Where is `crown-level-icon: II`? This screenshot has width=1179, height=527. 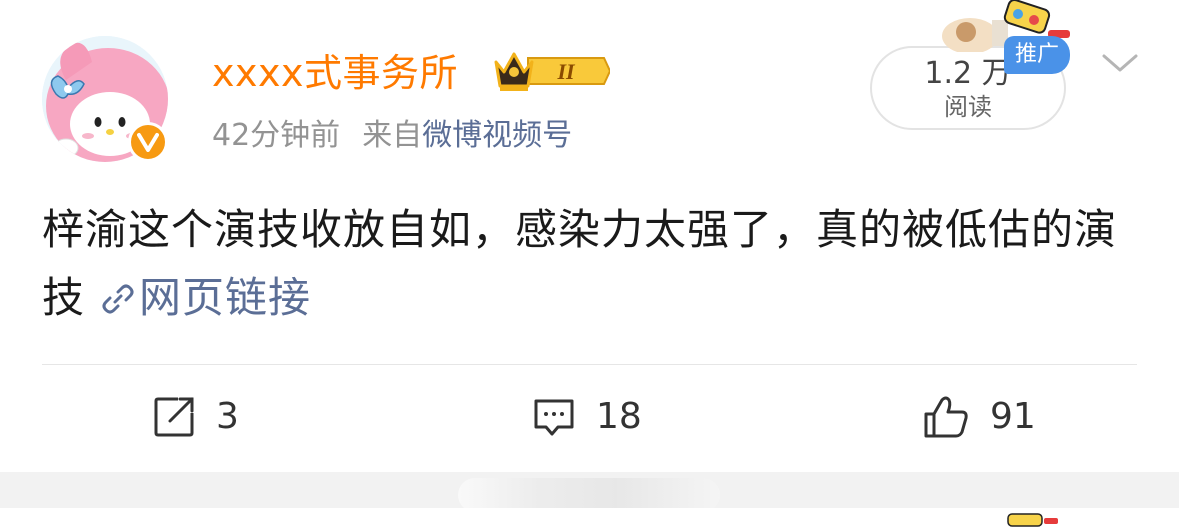
crown-level-icon: II is located at coordinates (552, 71).